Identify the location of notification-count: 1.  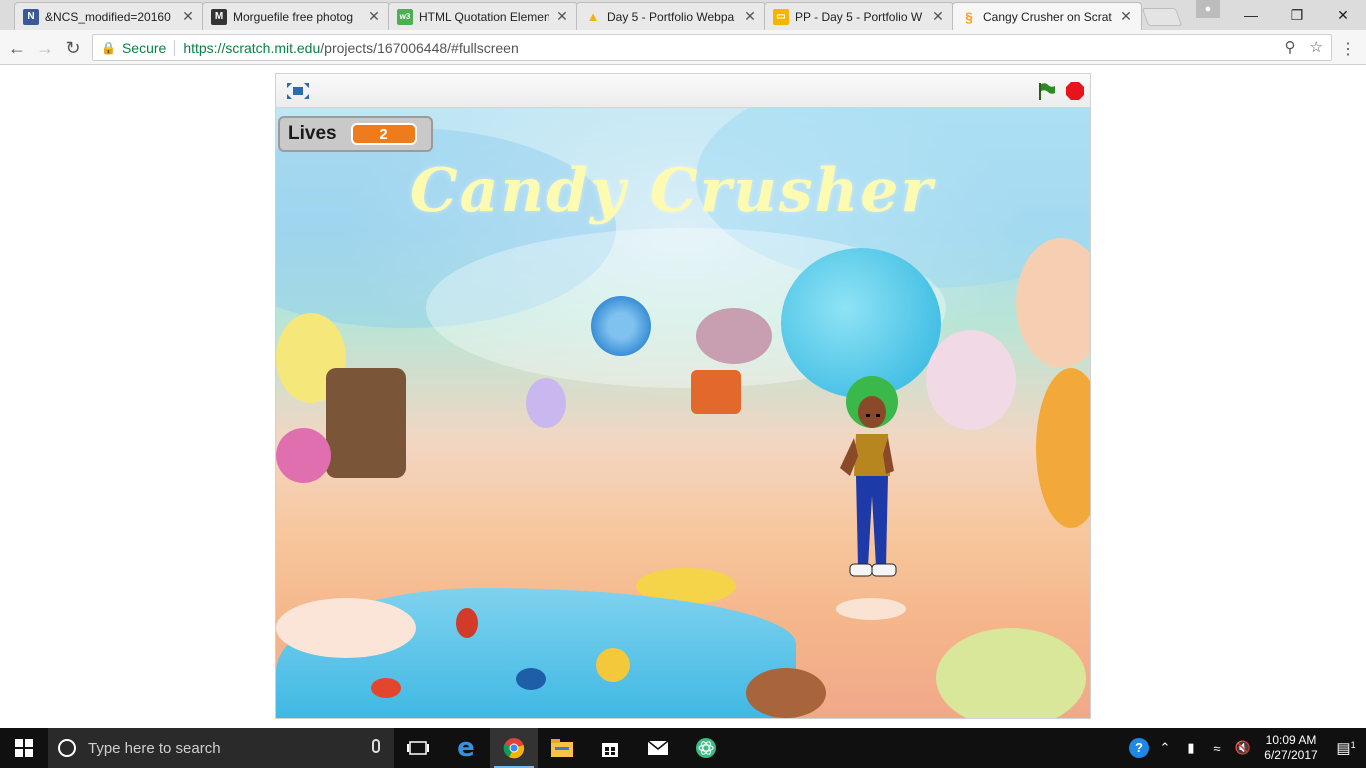
(1353, 745).